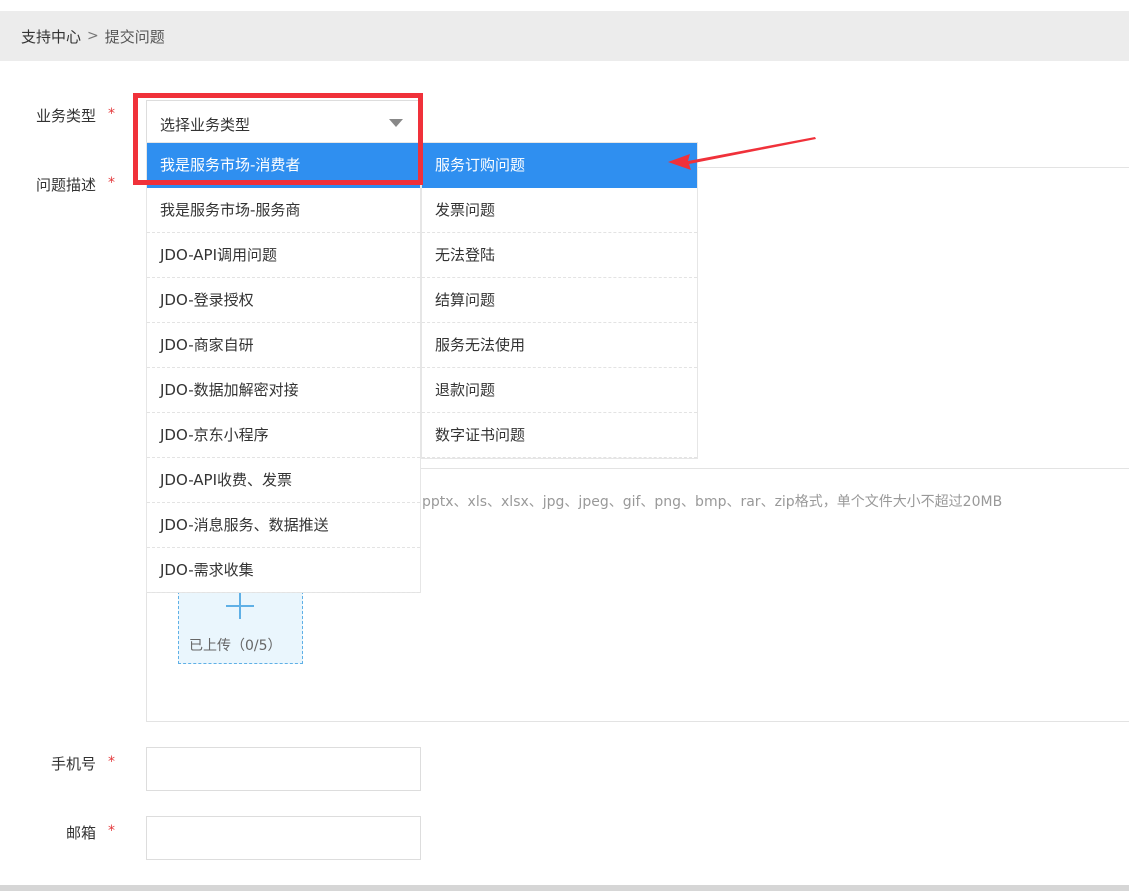 The height and width of the screenshot is (891, 1129). I want to click on business-type-required-mark: *, so click(111, 114).